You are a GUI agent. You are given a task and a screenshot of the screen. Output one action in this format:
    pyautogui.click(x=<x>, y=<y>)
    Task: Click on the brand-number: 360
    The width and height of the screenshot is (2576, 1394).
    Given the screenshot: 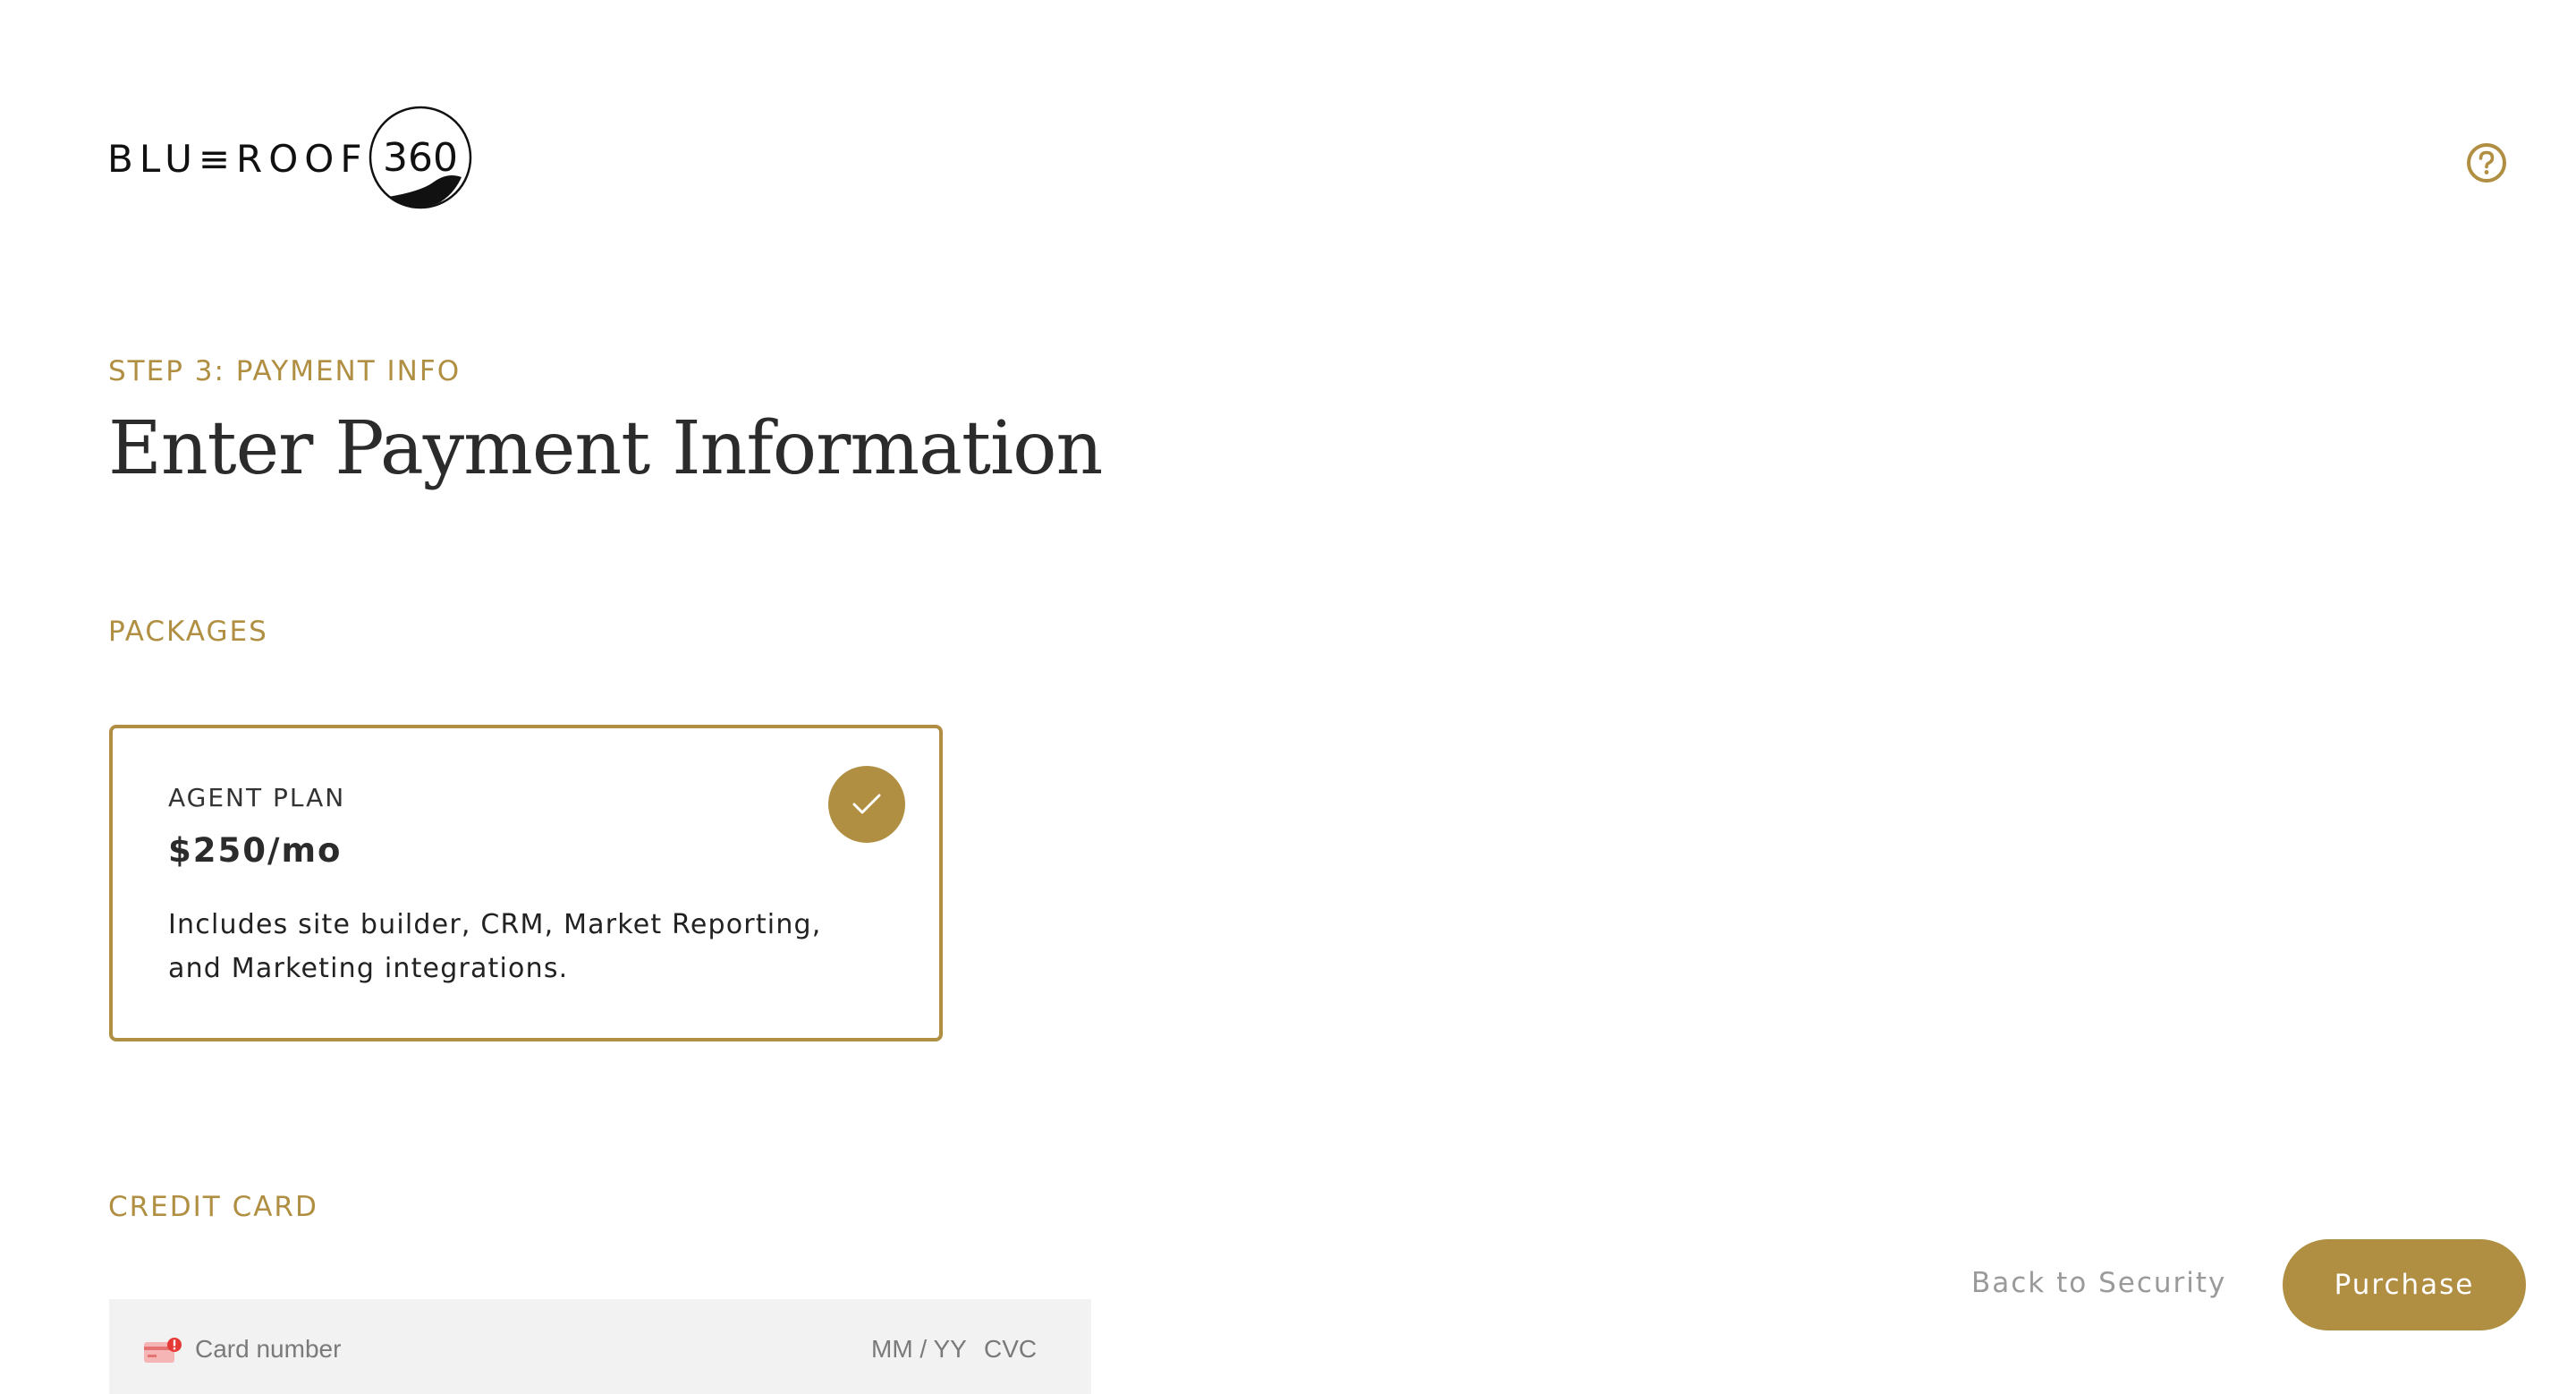 What is the action you would take?
    pyautogui.click(x=420, y=157)
    